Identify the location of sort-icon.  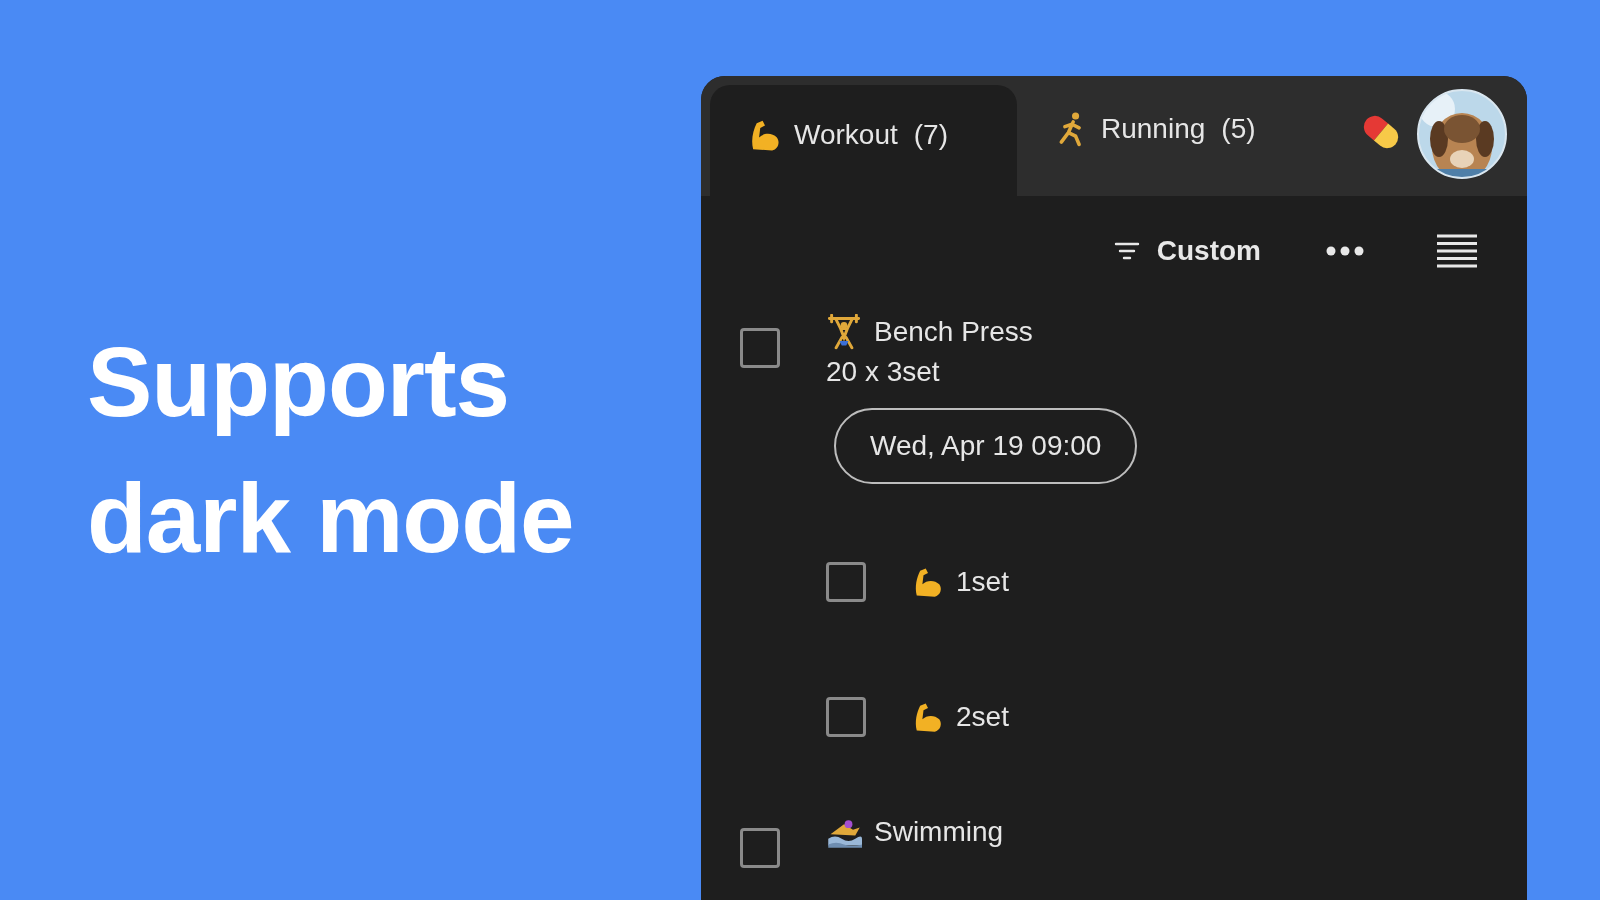
(1126, 251).